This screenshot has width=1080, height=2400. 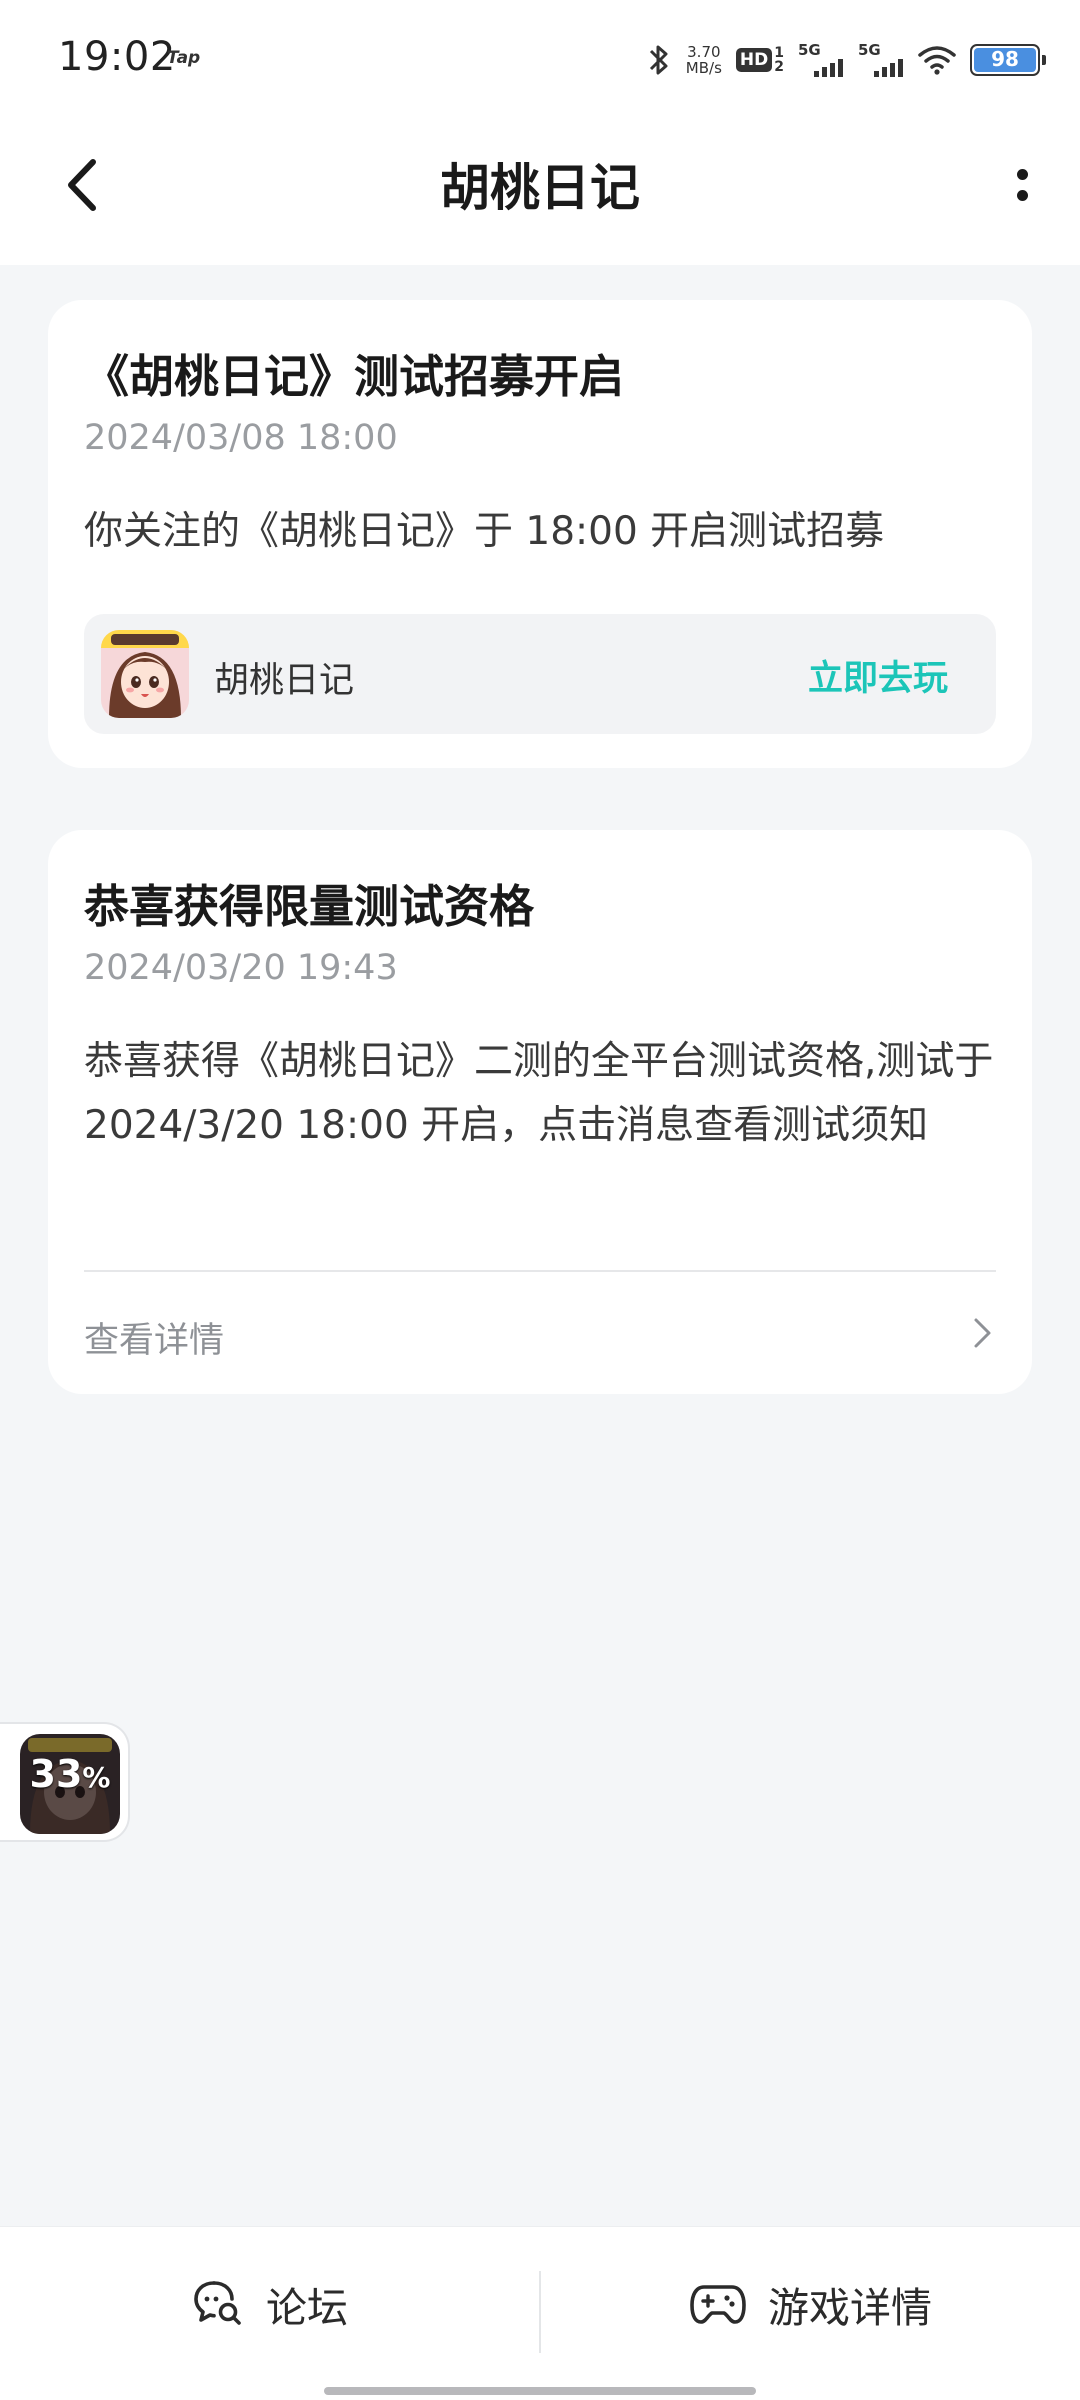 What do you see at coordinates (354, 376) in the screenshot?
I see `card-title: 《胡桃日记》测试招募开启` at bounding box center [354, 376].